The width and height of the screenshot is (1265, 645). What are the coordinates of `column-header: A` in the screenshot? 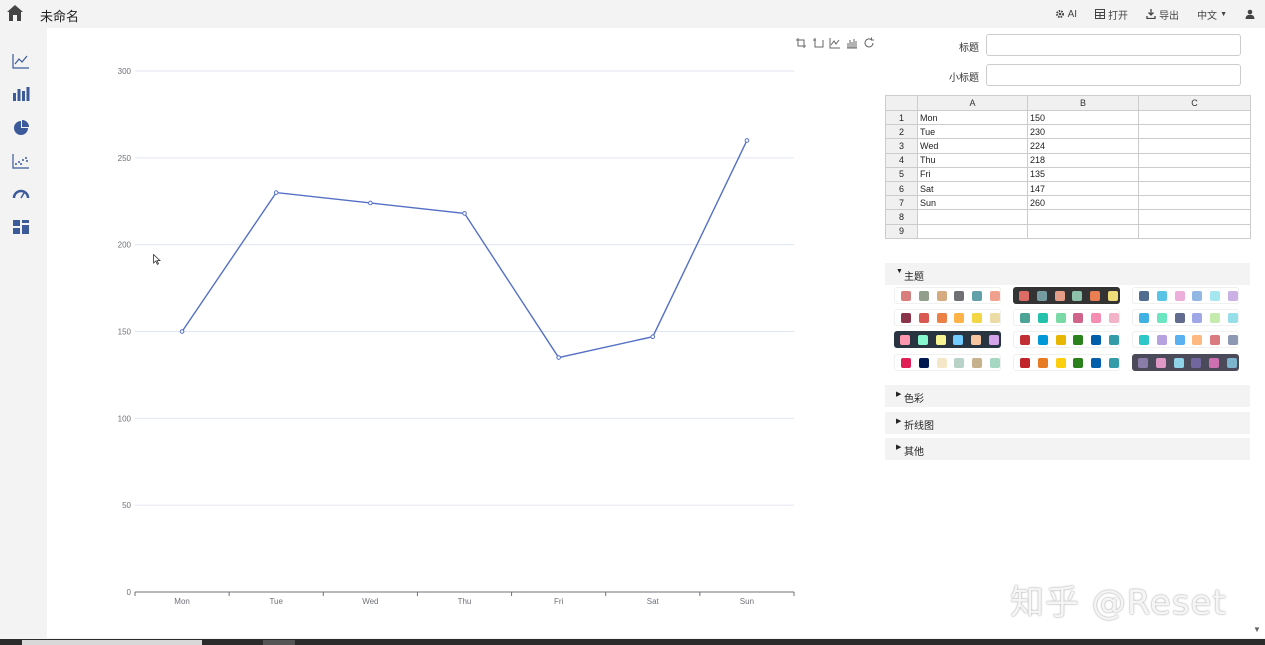 It's located at (972, 103).